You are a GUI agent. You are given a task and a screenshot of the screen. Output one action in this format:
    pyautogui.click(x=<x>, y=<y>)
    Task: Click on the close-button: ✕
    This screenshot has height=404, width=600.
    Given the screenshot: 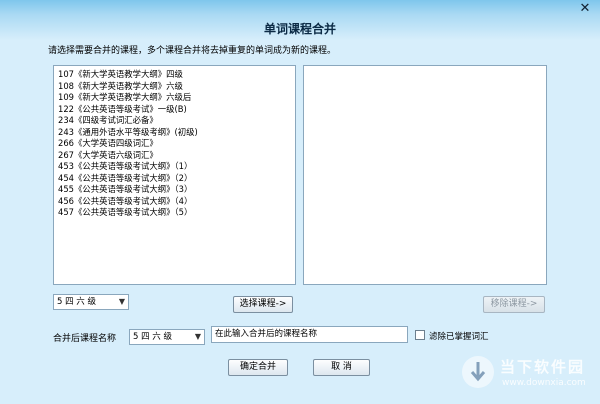 What is the action you would take?
    pyautogui.click(x=585, y=8)
    